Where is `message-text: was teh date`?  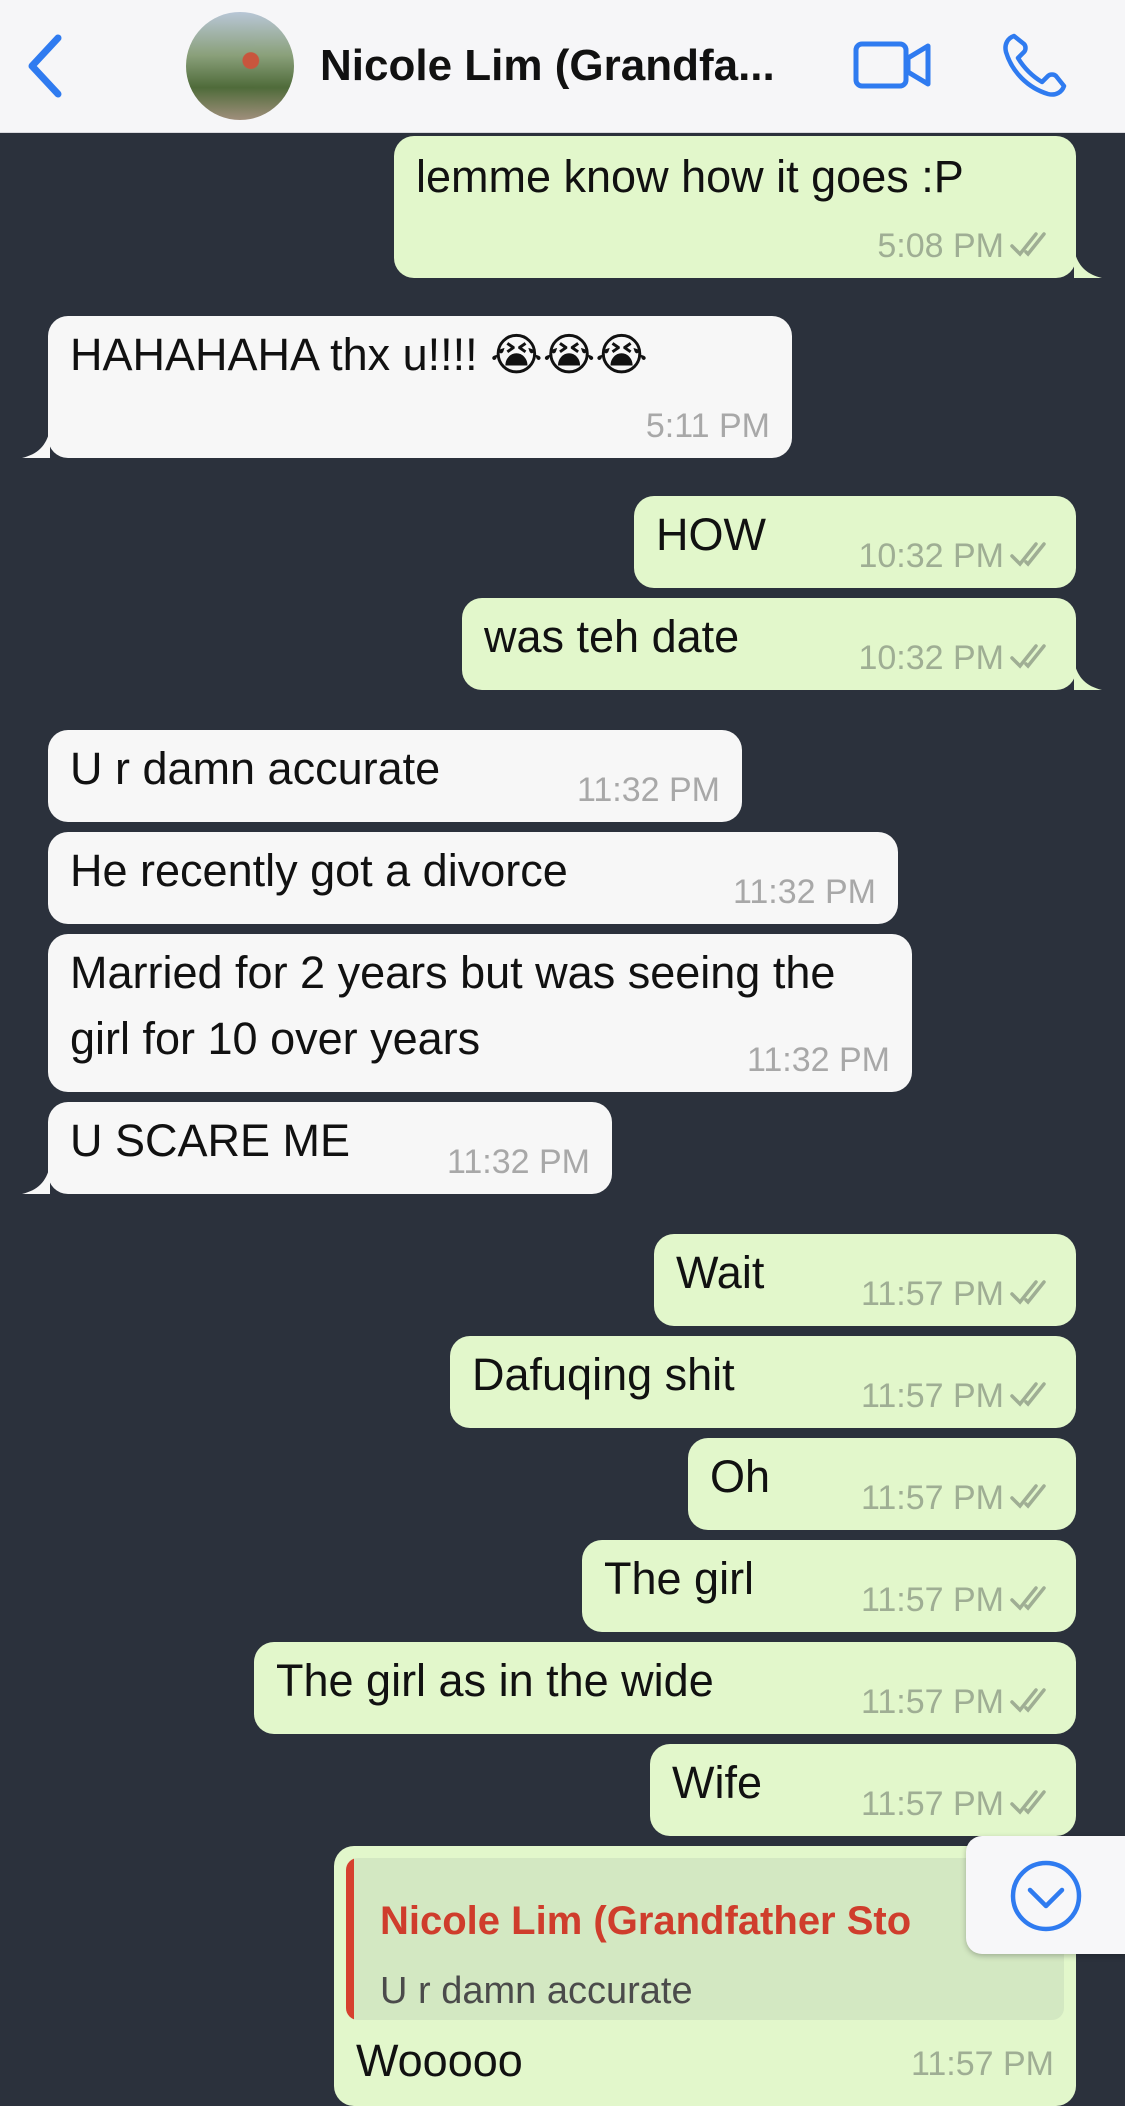
message-text: was teh date is located at coordinates (612, 636).